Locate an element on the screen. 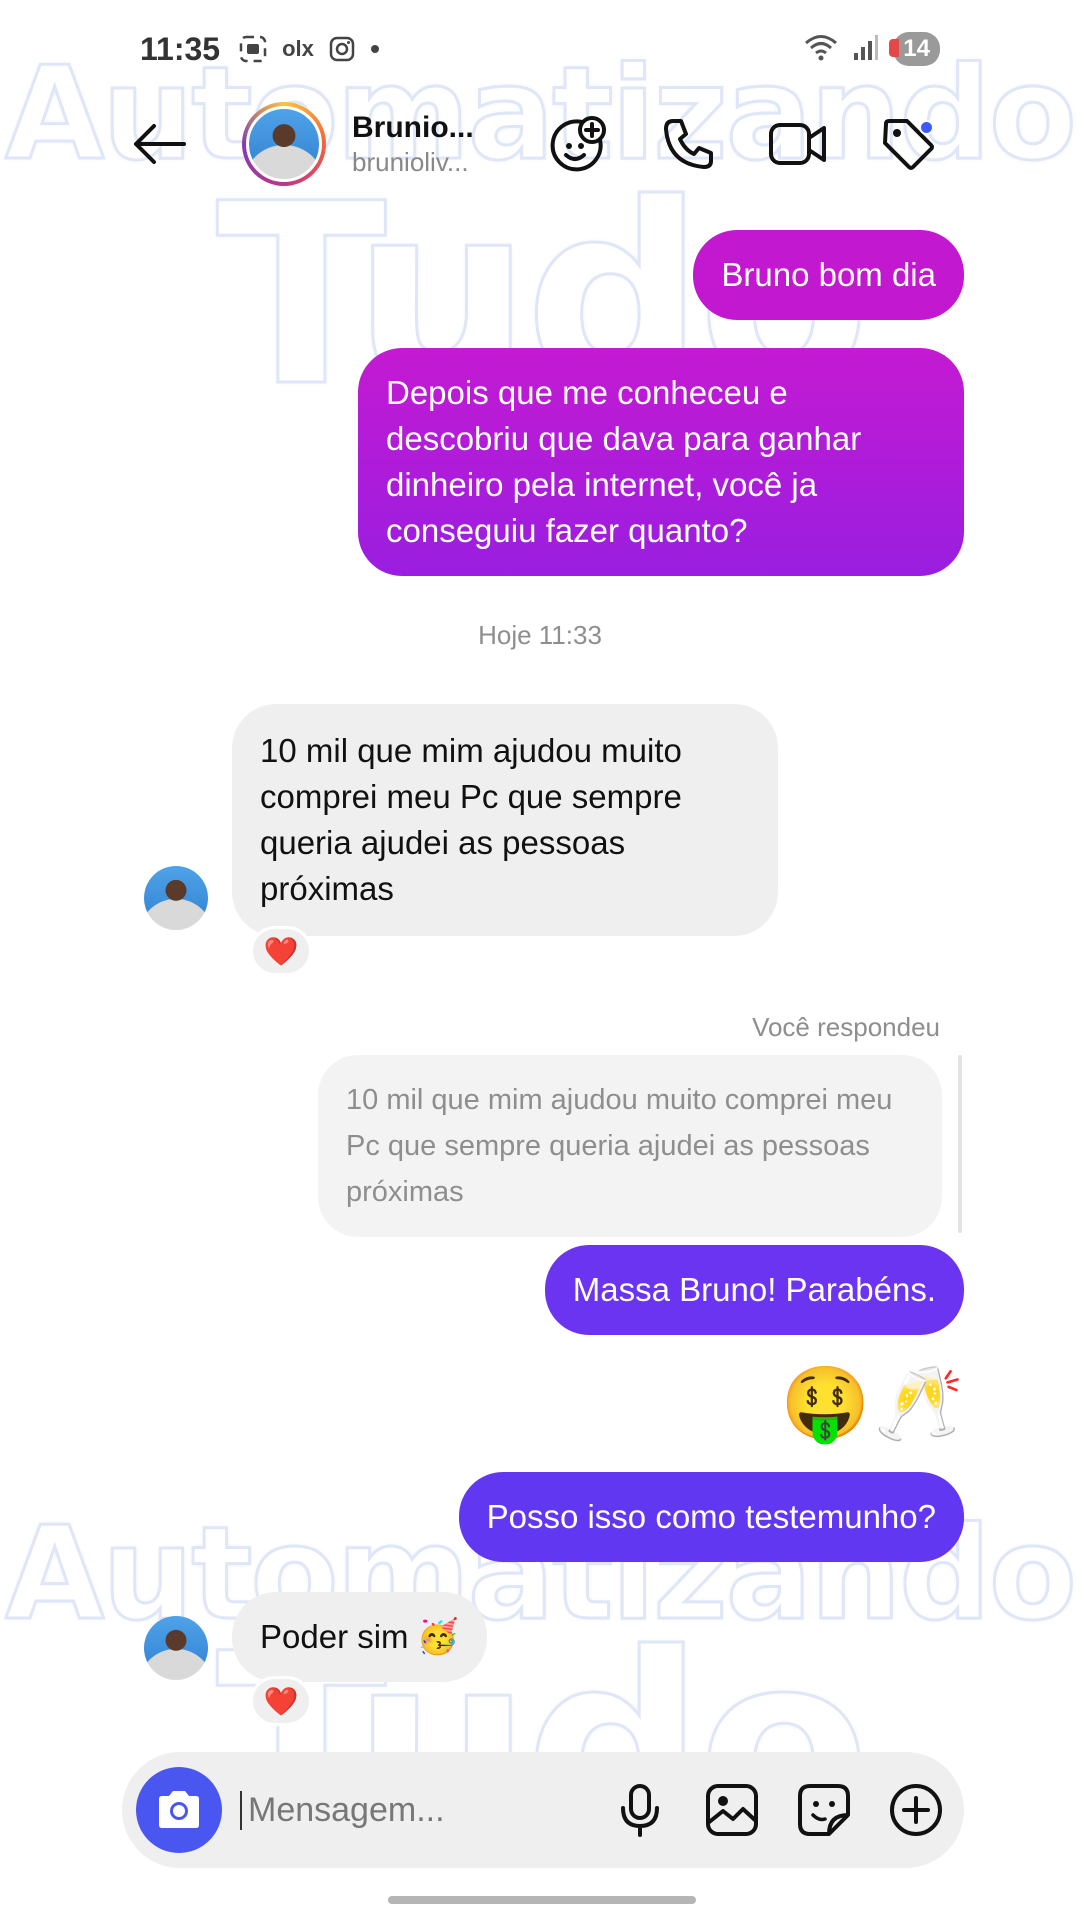 The width and height of the screenshot is (1080, 1920). video-camera-icon is located at coordinates (797, 144).